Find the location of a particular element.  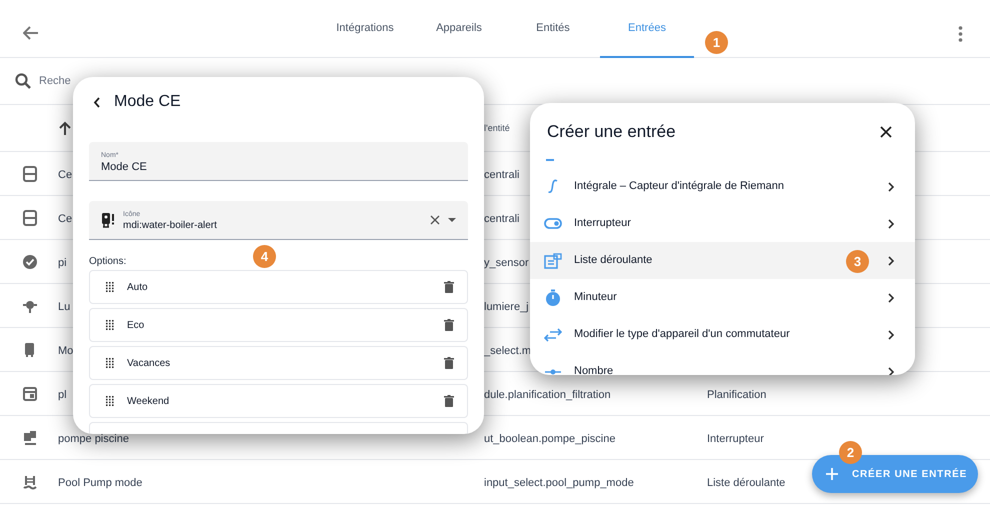

table-cell-text: input_select.pool_pump_mode is located at coordinates (559, 483).